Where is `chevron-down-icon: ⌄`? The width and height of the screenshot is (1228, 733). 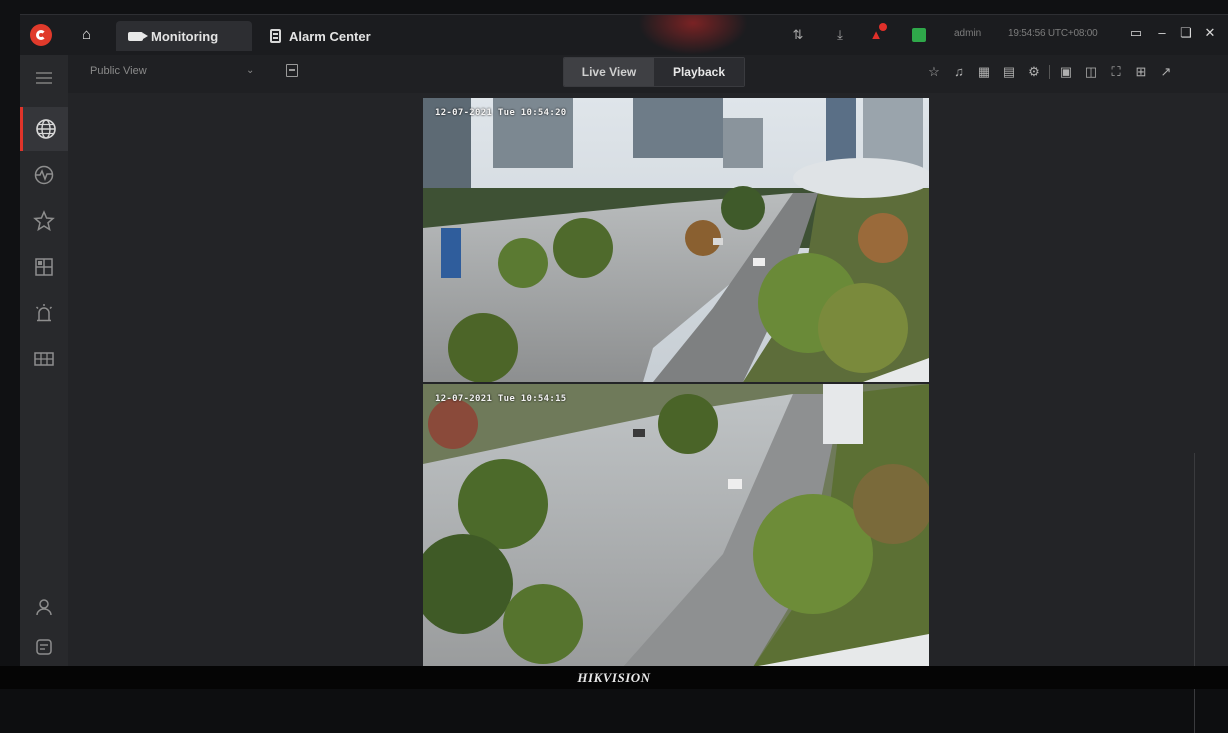
chevron-down-icon: ⌄ is located at coordinates (250, 70).